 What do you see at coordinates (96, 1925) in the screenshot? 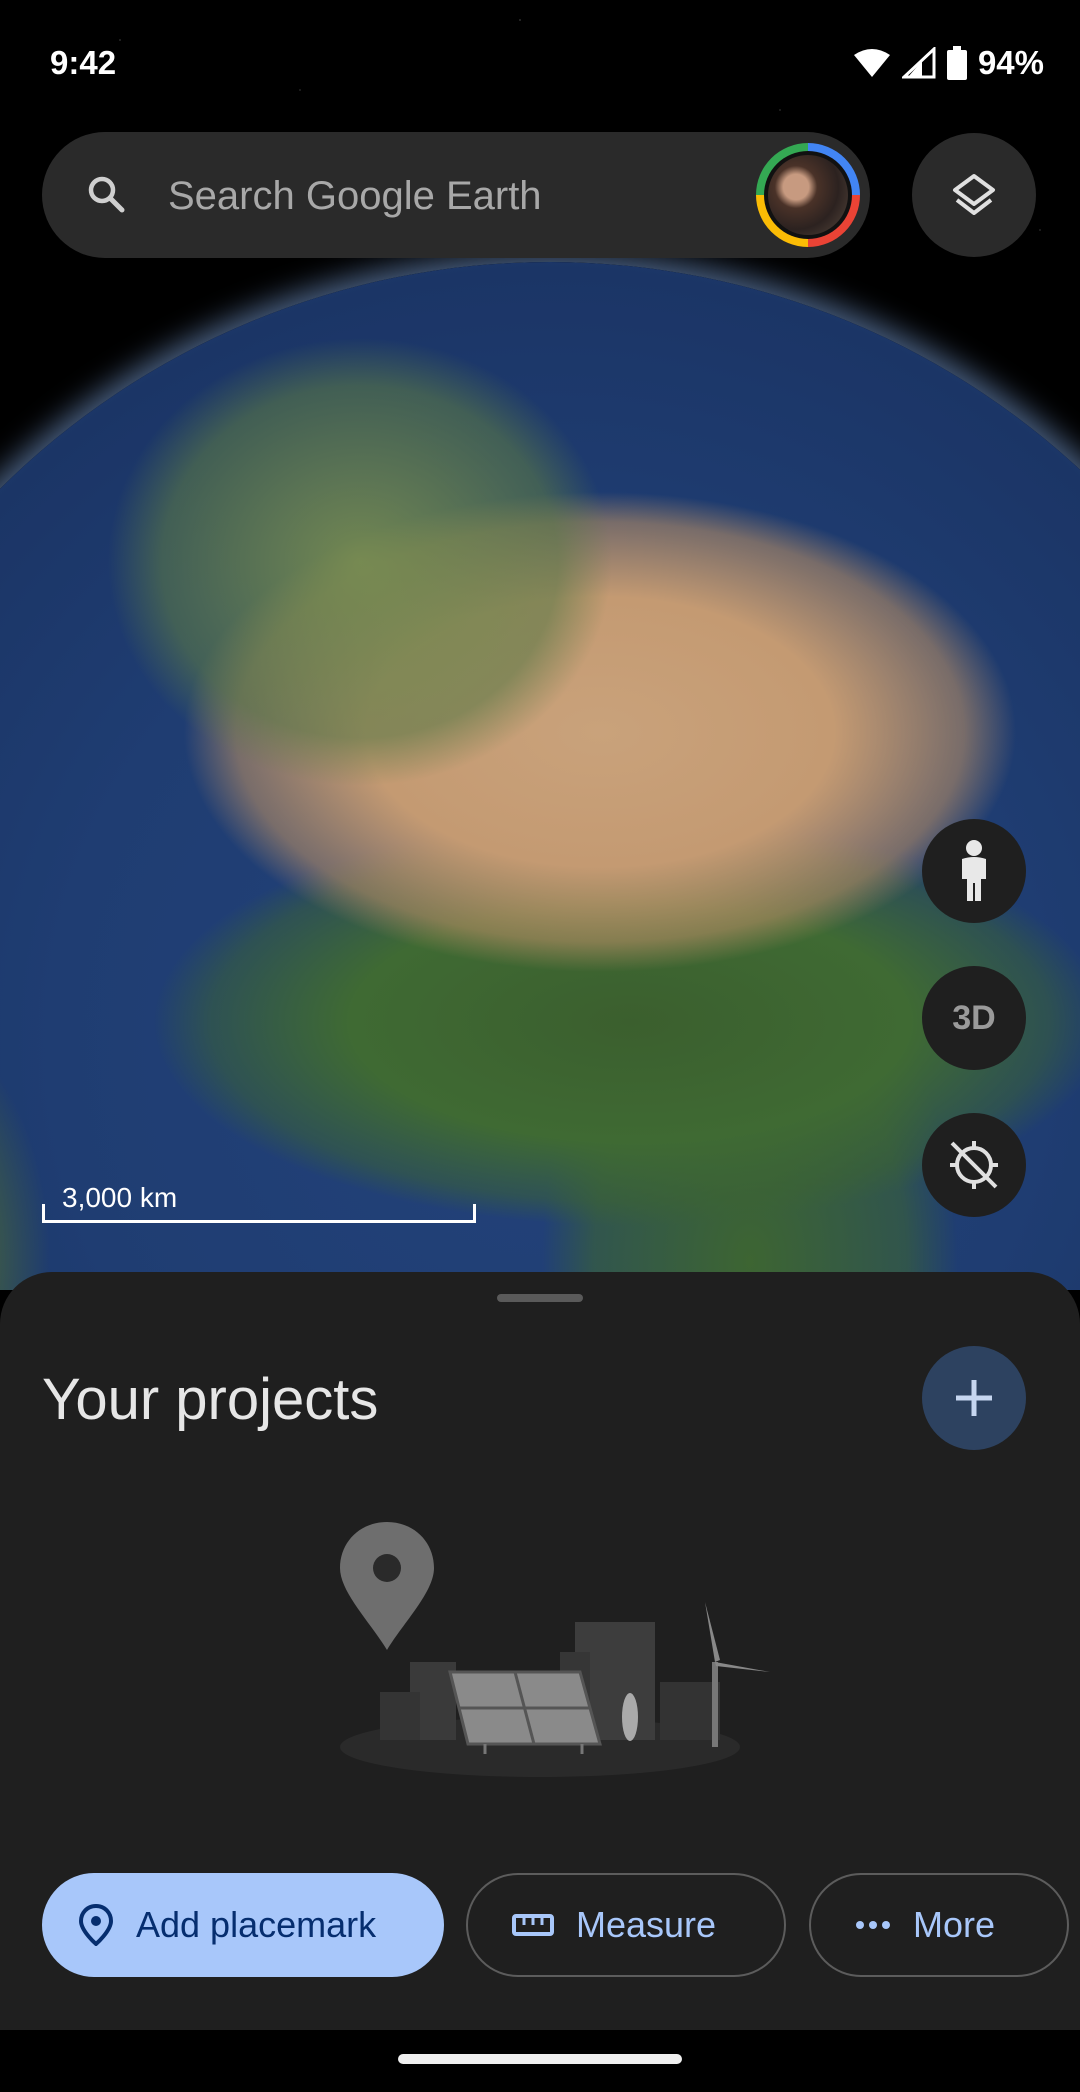
I see `location-pin-icon` at bounding box center [96, 1925].